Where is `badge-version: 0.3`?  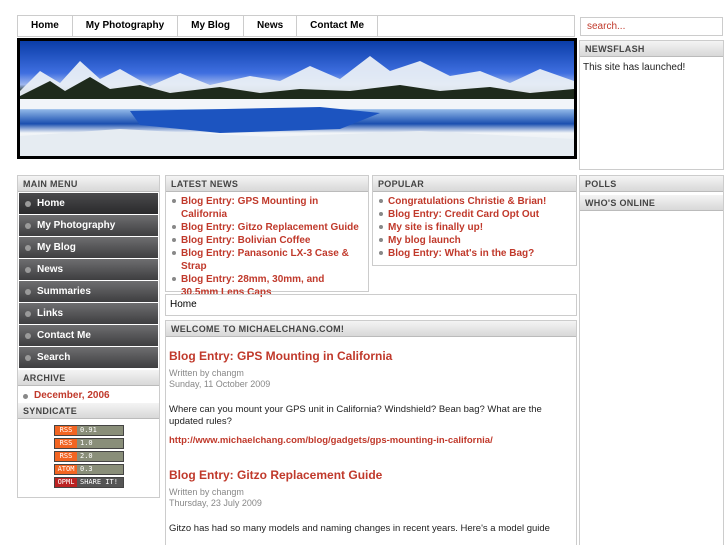
badge-version: 0.3 is located at coordinates (100, 469).